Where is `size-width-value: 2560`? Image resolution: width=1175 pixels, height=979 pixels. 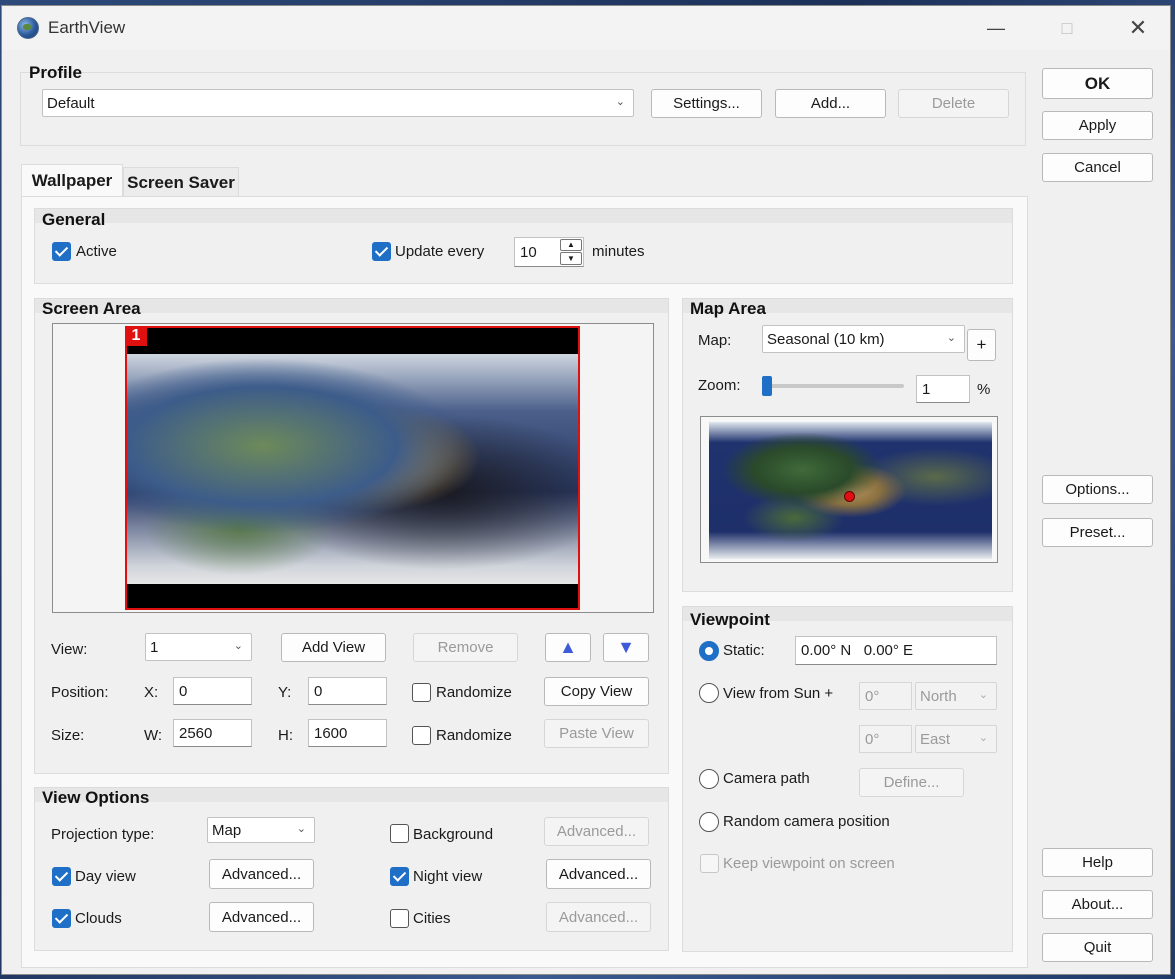 size-width-value: 2560 is located at coordinates (196, 733).